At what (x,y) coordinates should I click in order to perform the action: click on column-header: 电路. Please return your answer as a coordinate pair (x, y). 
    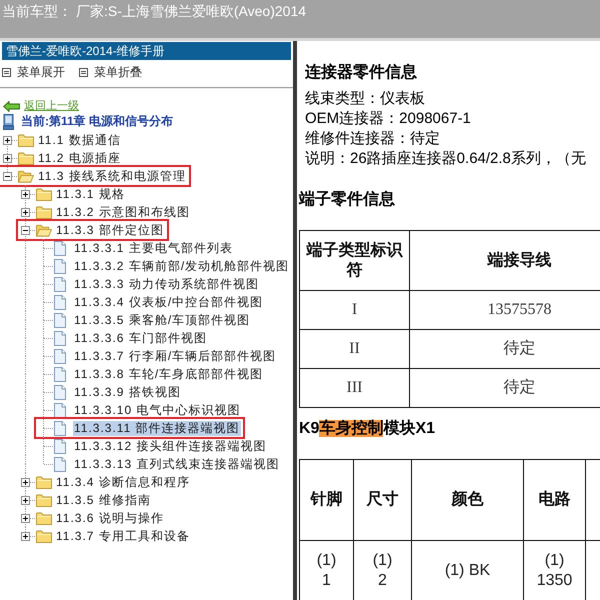
    Looking at the image, I should click on (555, 500).